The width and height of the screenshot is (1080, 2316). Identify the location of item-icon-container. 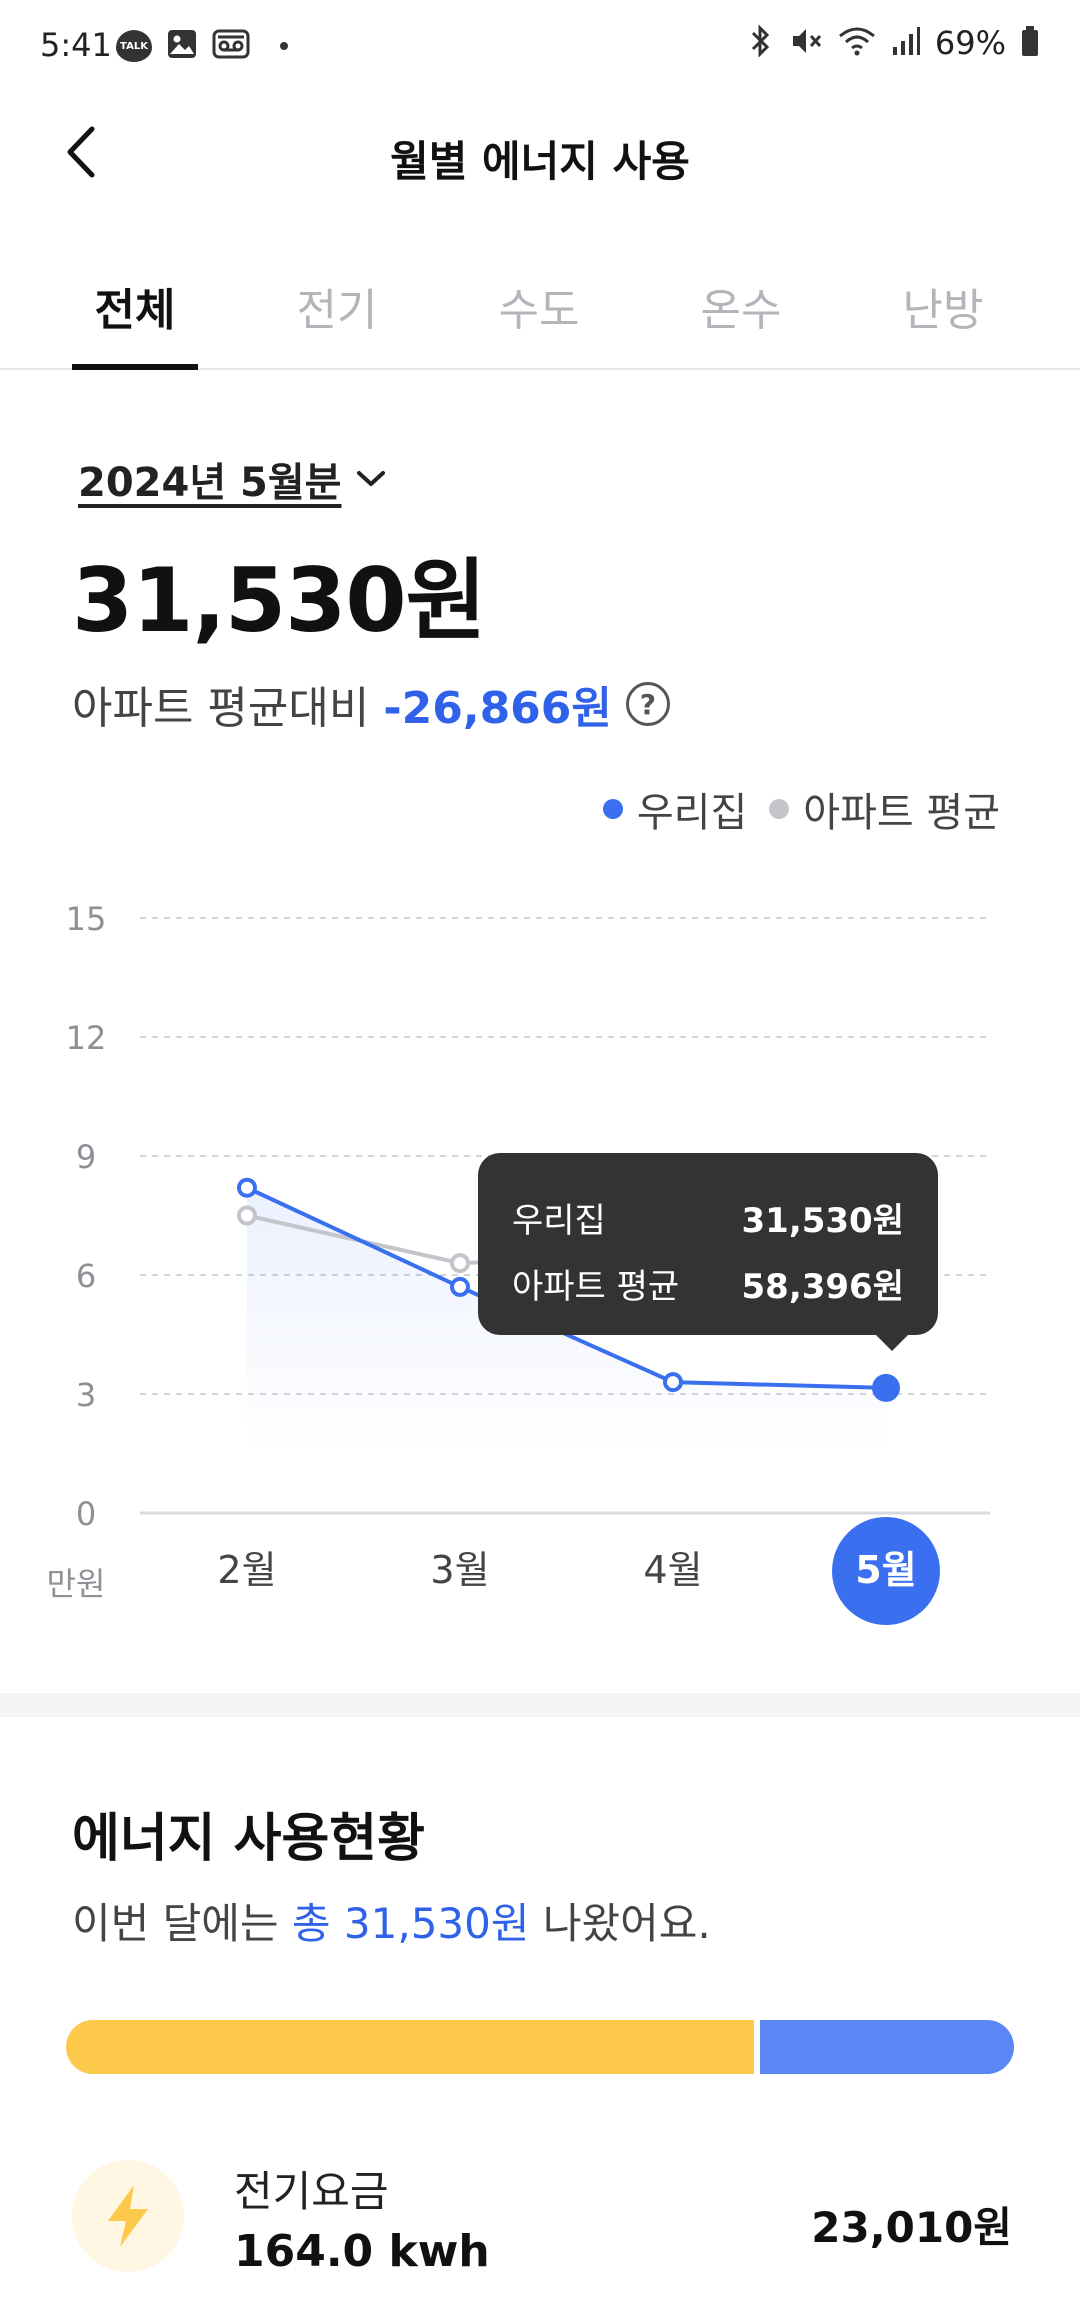
(128, 2216).